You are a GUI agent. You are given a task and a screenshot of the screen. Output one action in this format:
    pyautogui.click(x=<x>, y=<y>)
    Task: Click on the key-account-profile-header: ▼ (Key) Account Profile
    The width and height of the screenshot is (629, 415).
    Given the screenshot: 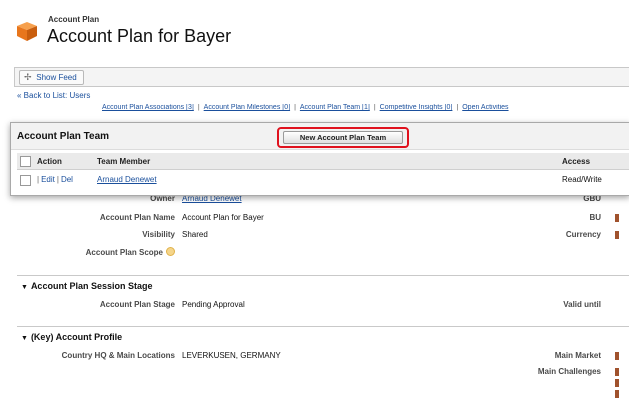 What is the action you would take?
    pyautogui.click(x=71, y=337)
    